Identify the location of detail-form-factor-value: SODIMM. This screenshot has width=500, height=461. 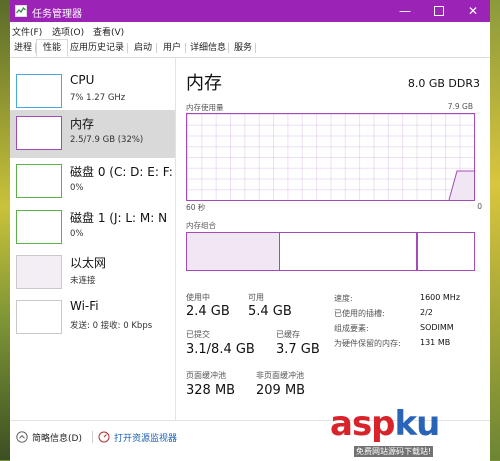
(437, 327).